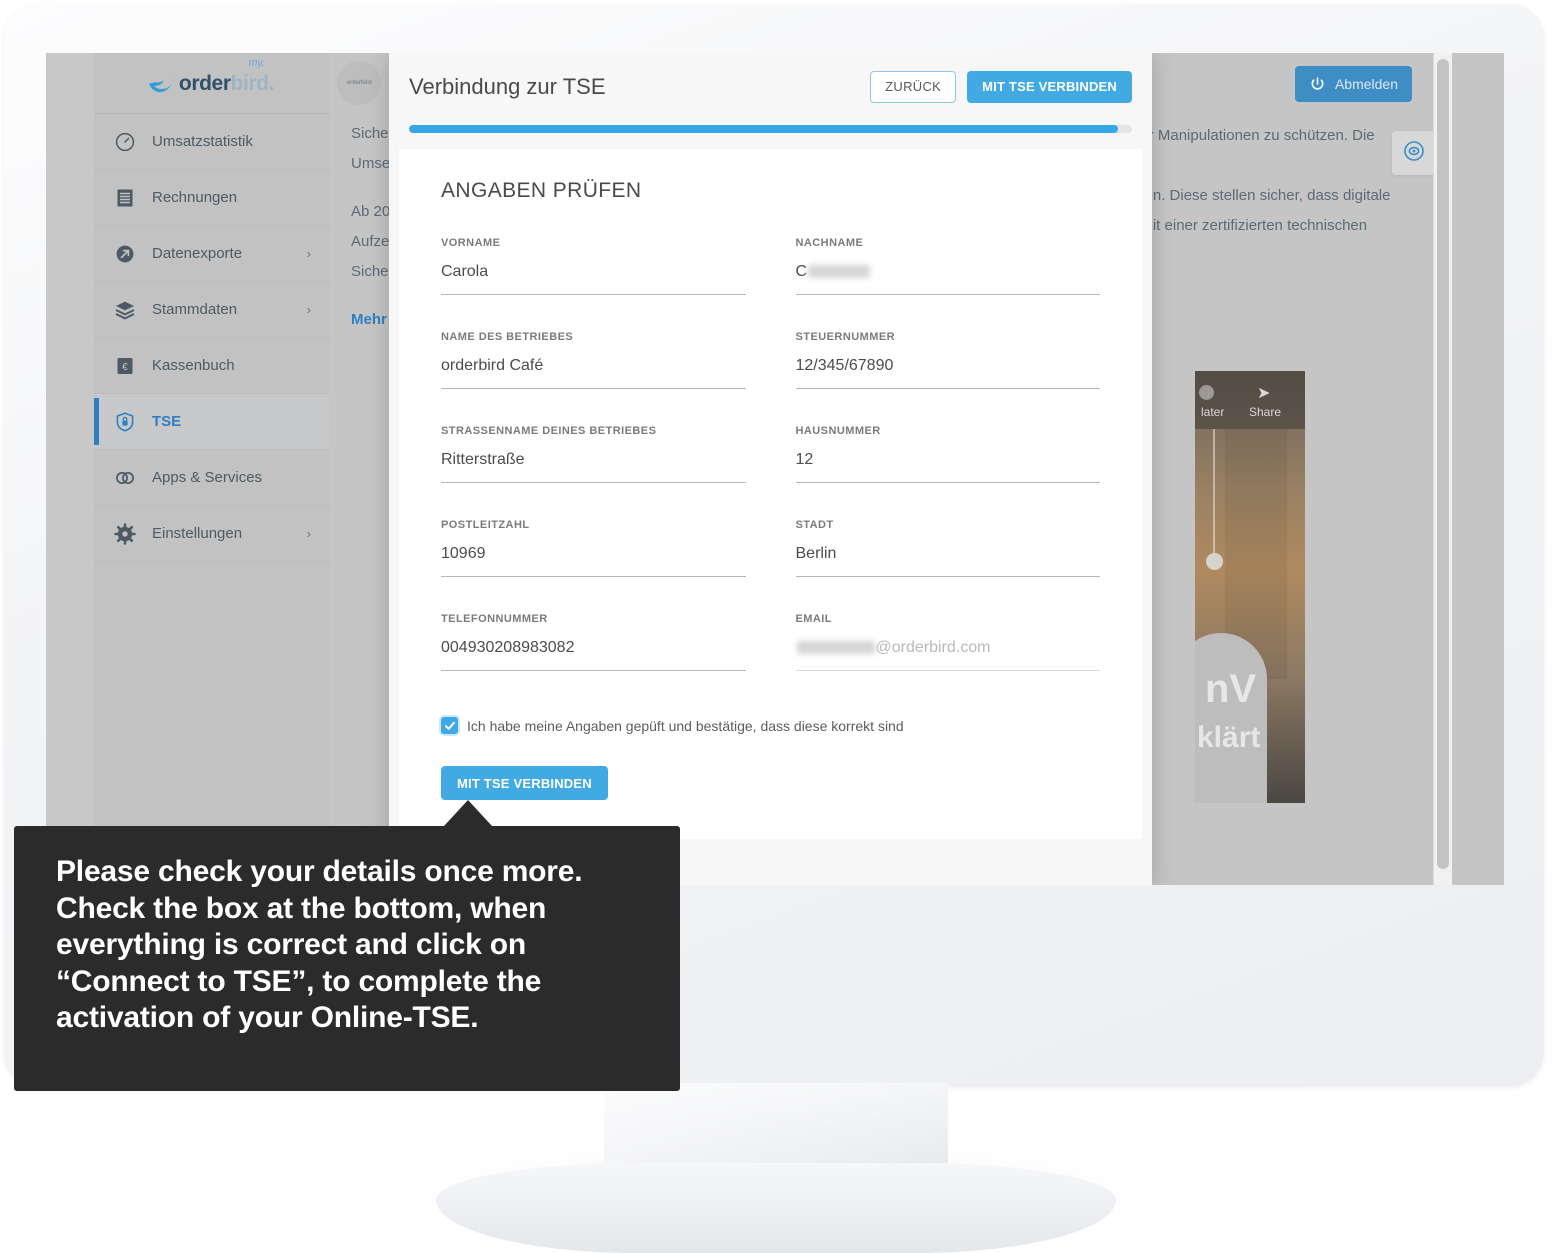 This screenshot has width=1552, height=1253. What do you see at coordinates (125, 422) in the screenshot?
I see `shield-lock-icon` at bounding box center [125, 422].